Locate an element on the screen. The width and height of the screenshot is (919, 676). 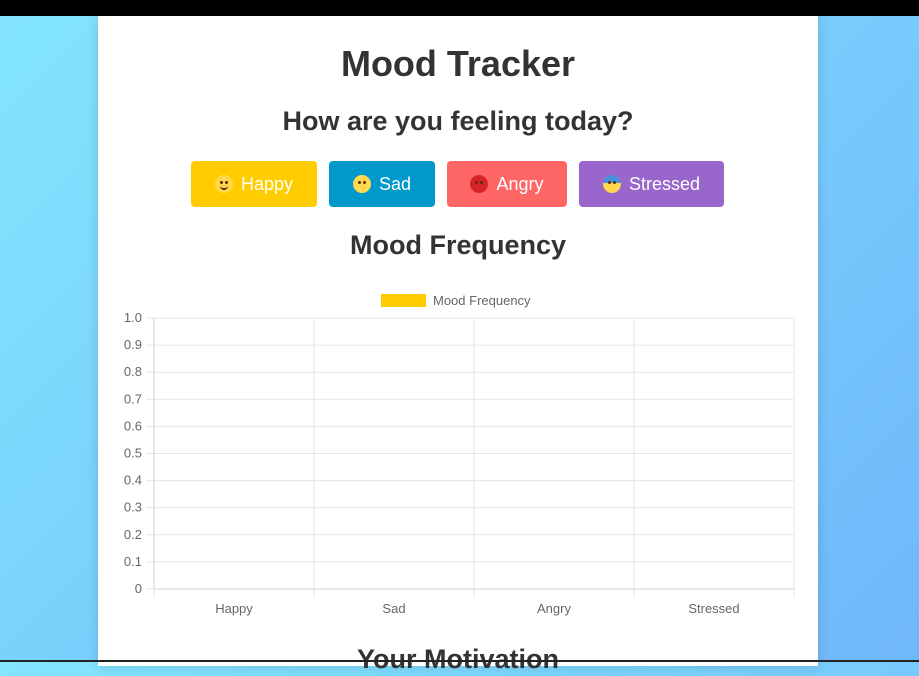
sad-button: Sad is located at coordinates (382, 184).